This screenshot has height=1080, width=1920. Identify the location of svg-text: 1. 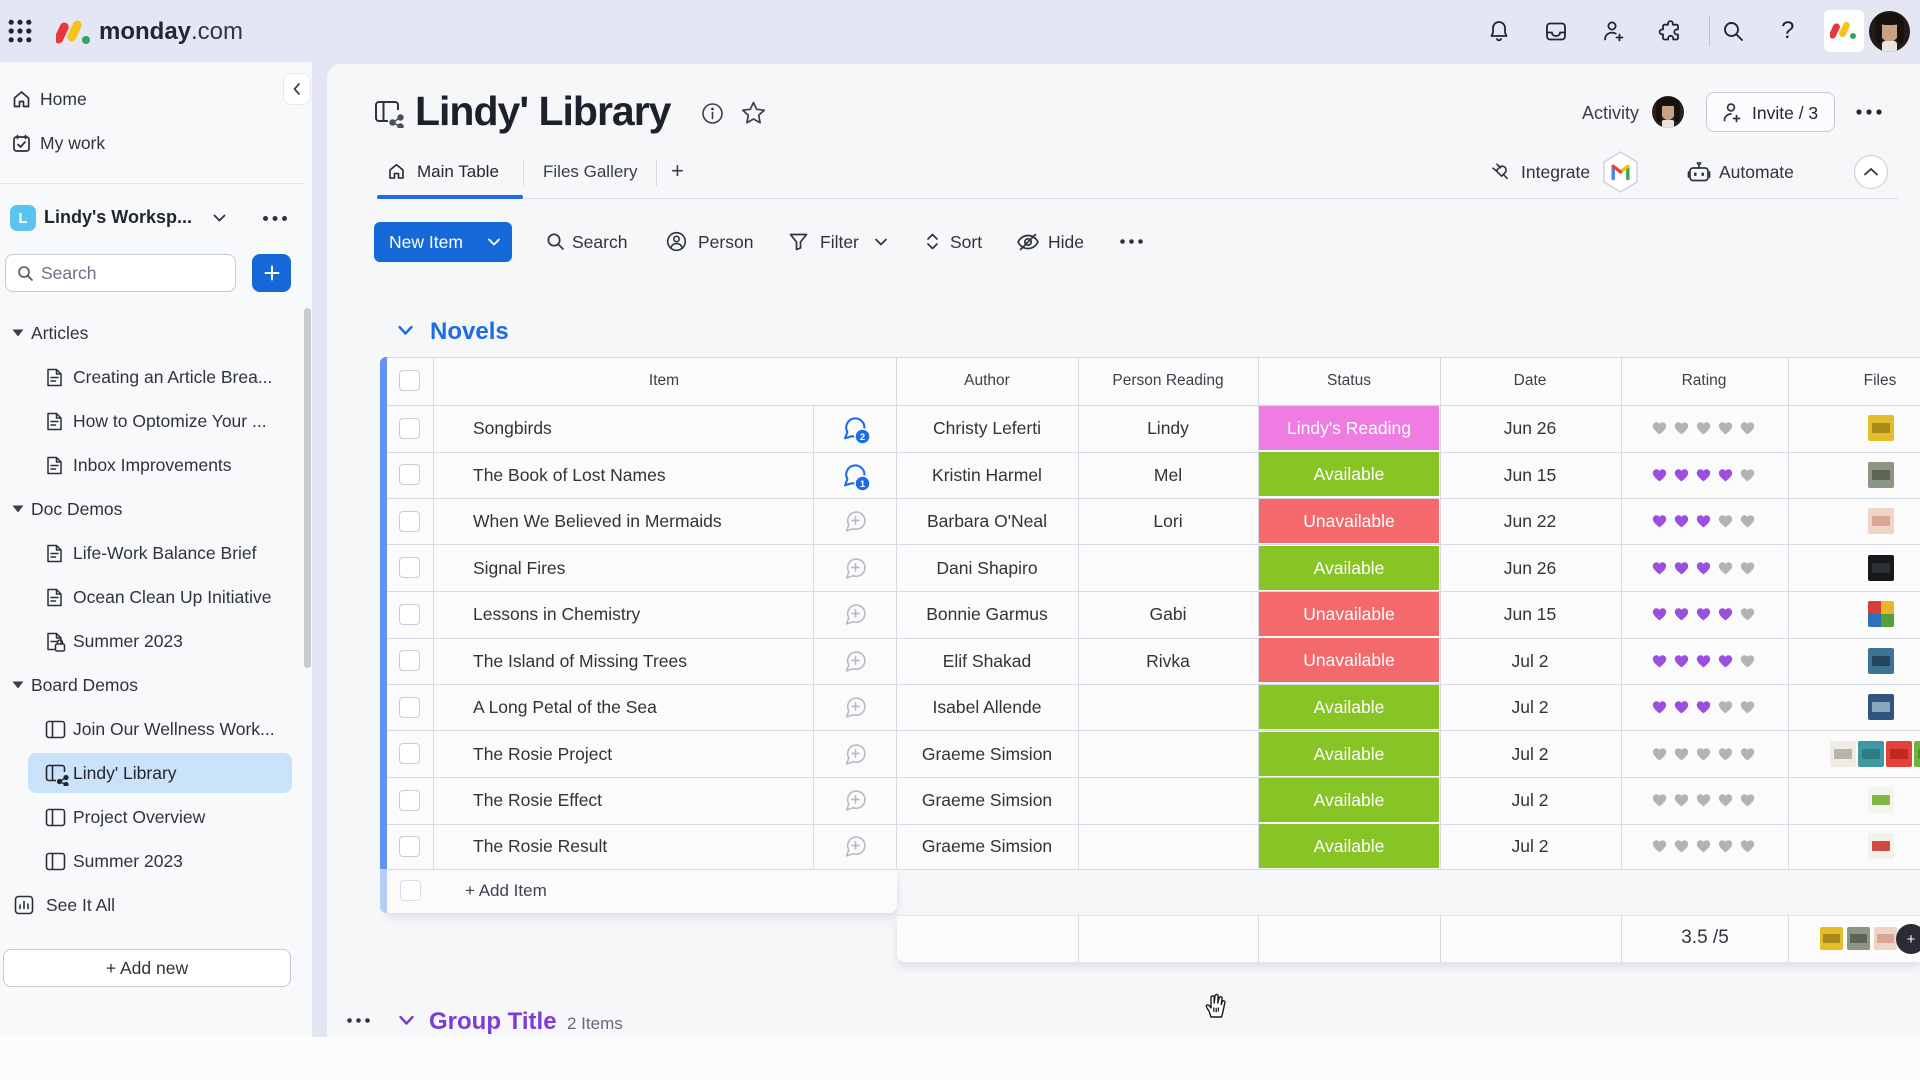
(863, 484).